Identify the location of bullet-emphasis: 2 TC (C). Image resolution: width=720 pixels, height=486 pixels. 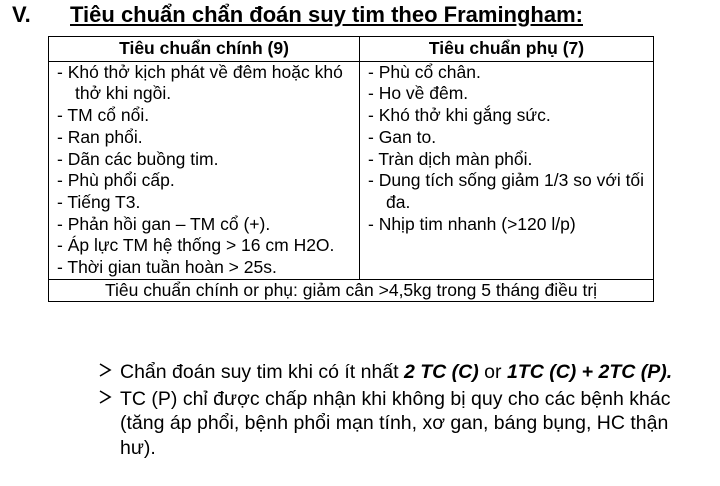
(441, 372).